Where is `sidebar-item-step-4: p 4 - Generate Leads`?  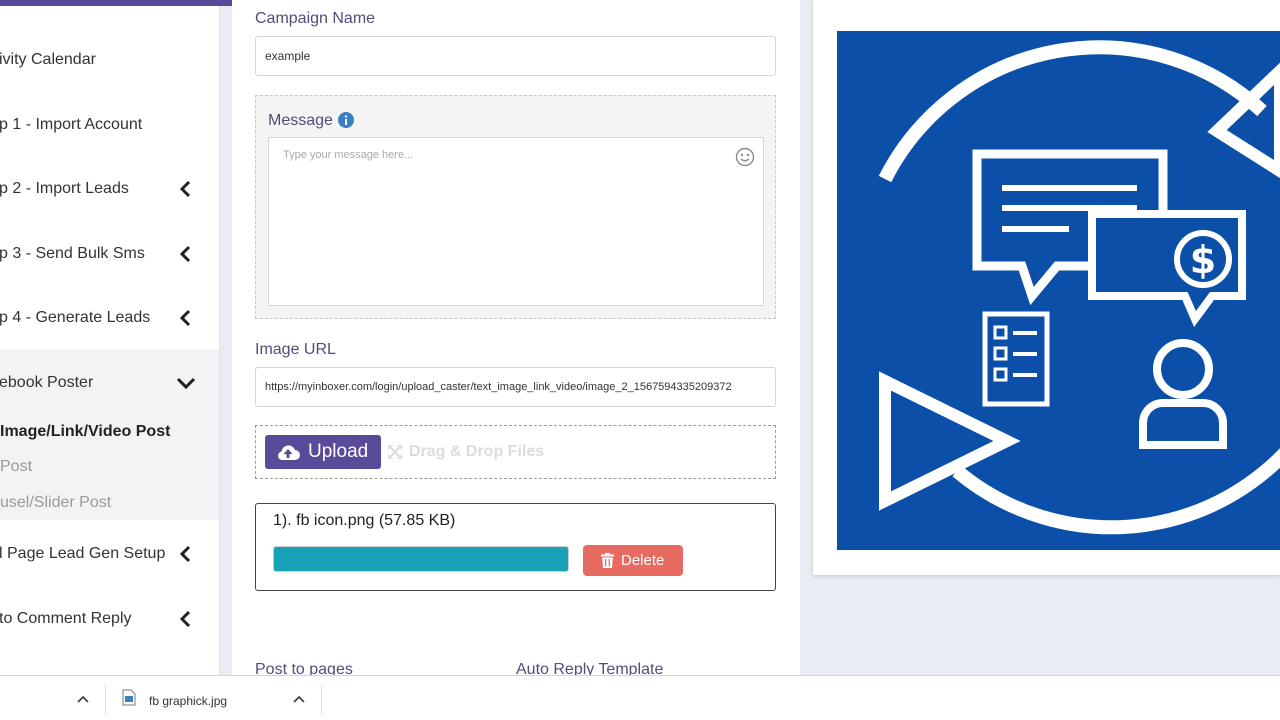 sidebar-item-step-4: p 4 - Generate Leads is located at coordinates (109, 318).